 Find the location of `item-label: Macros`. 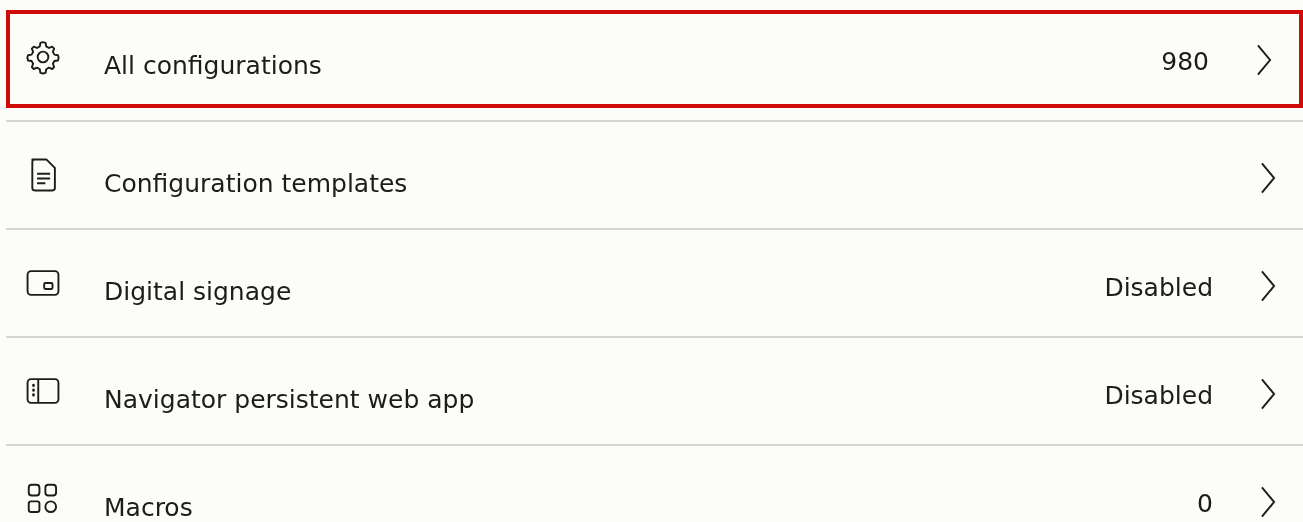

item-label: Macros is located at coordinates (149, 507).